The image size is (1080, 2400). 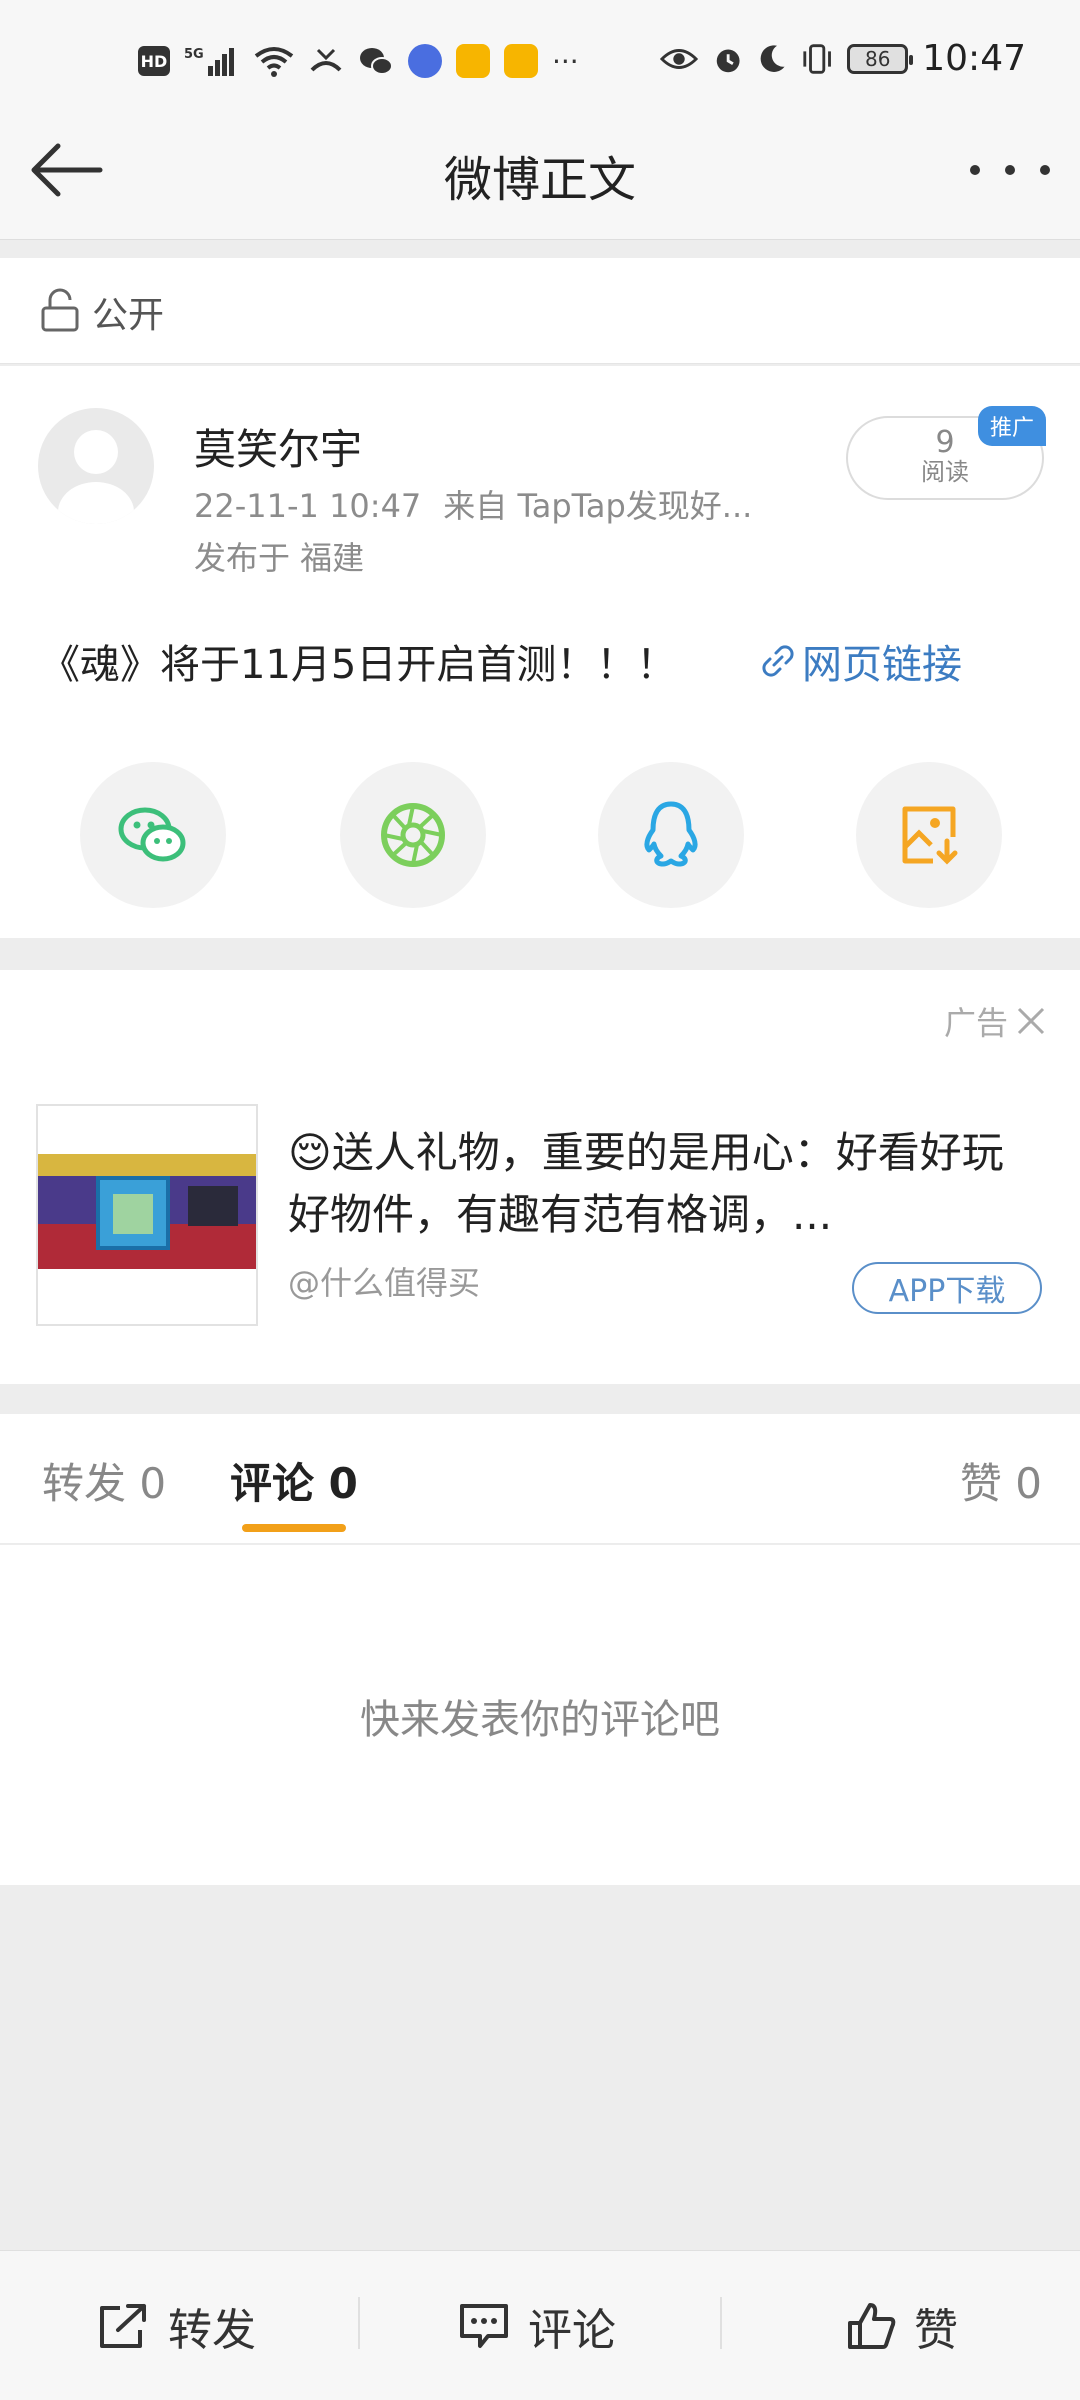 I want to click on ad-label: 广告, so click(x=995, y=1021).